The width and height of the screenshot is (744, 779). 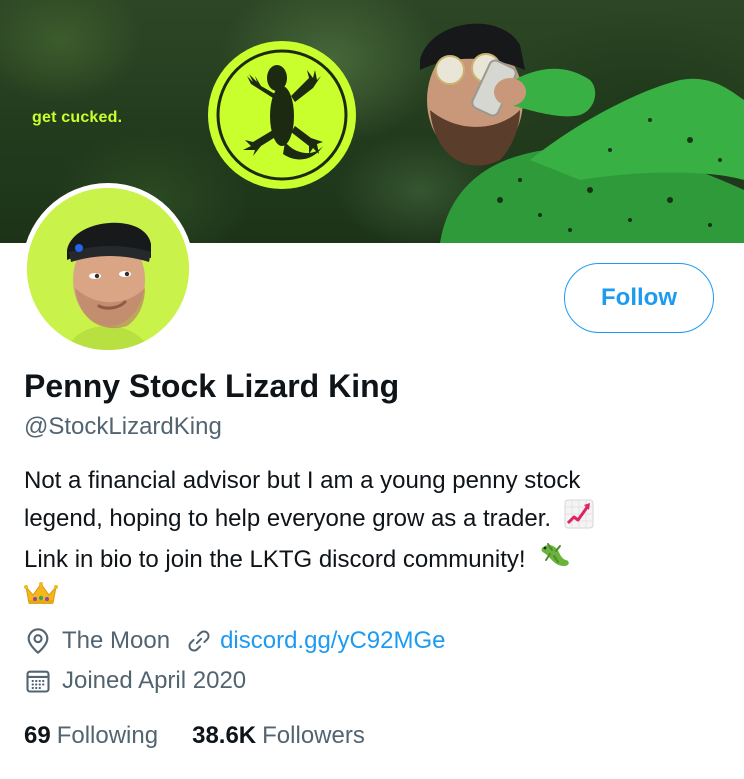 What do you see at coordinates (212, 386) in the screenshot?
I see `profile-display-name: Penny Stock Lizard King` at bounding box center [212, 386].